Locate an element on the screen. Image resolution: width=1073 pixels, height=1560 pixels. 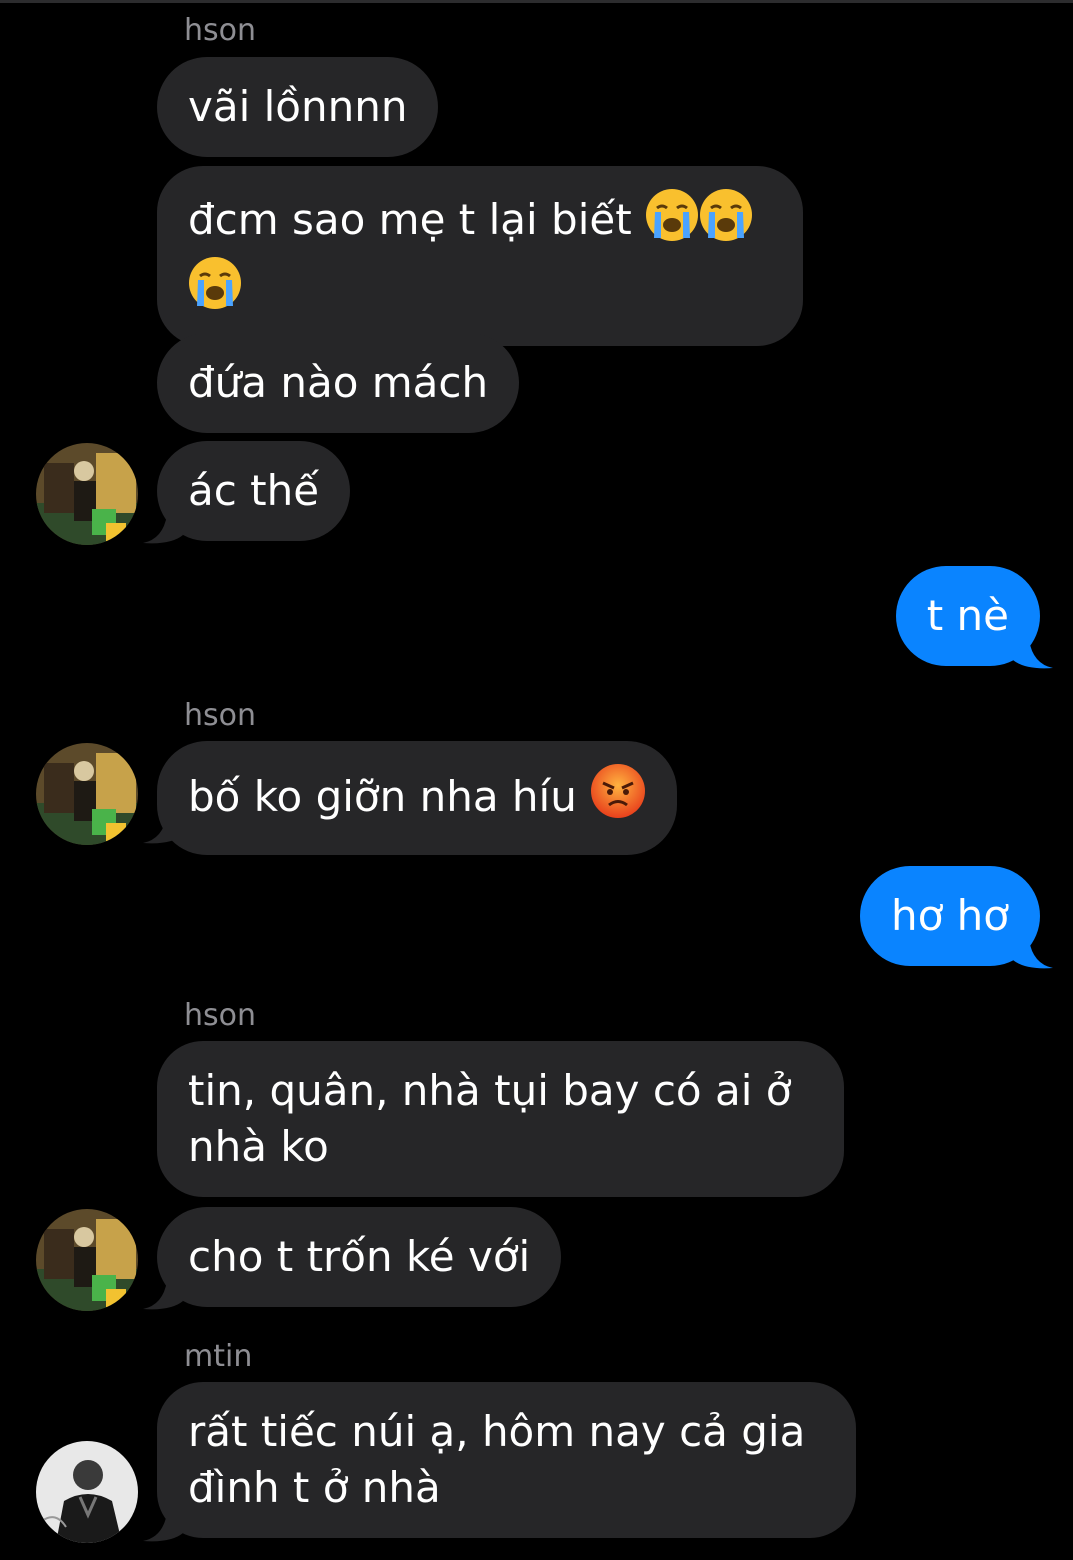
message-text: cho t trốn ké với is located at coordinates (359, 1256).